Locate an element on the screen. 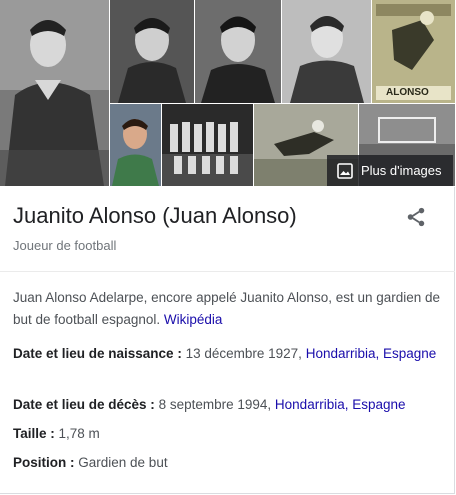 The image size is (456, 495). fact-birth-place-city: Hondarribia, is located at coordinates (343, 353).